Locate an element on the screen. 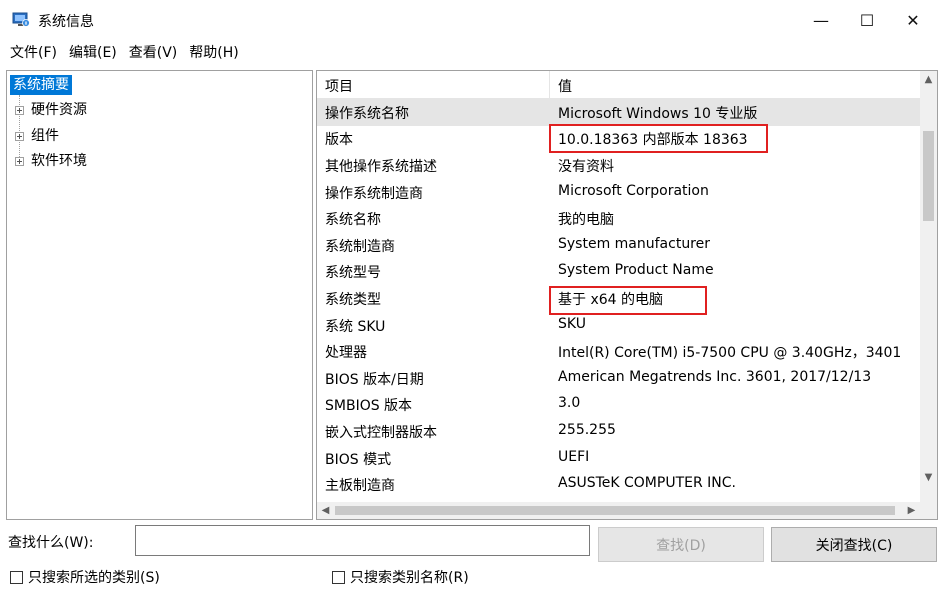 The image size is (942, 594). row-value: 没有资料 is located at coordinates (586, 167).